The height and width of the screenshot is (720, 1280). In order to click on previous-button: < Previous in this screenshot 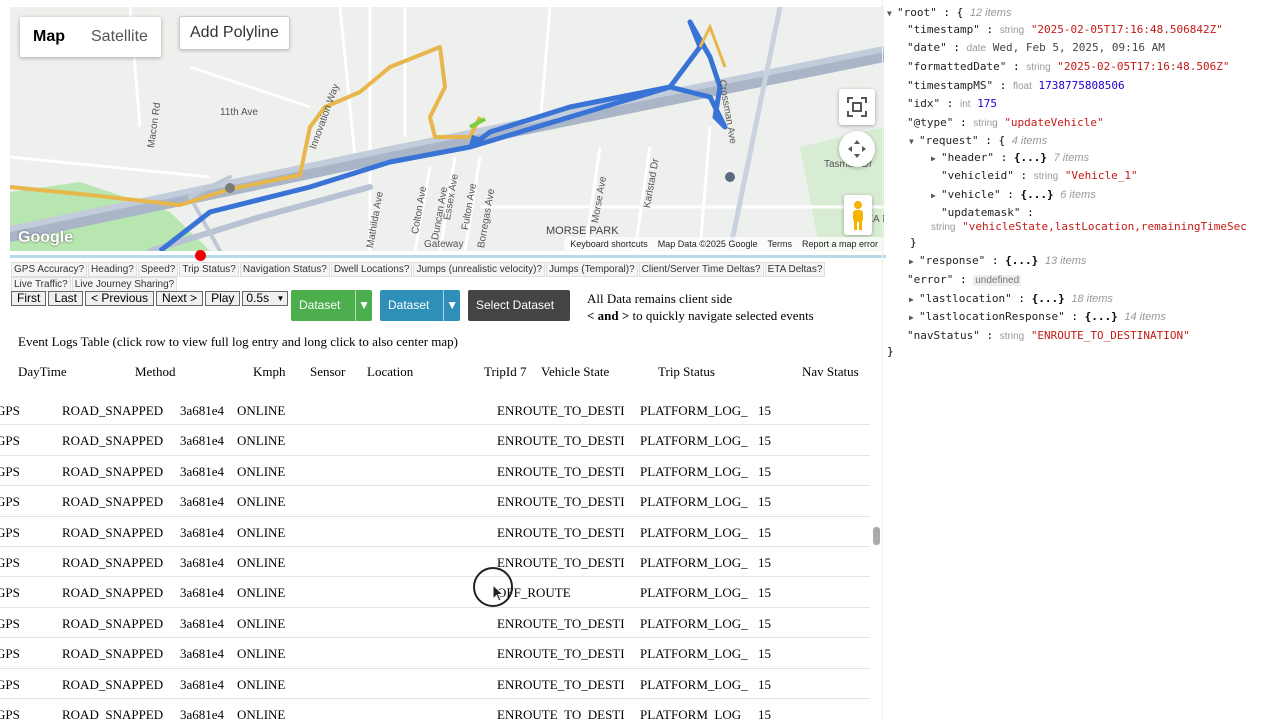, I will do `click(120, 298)`.